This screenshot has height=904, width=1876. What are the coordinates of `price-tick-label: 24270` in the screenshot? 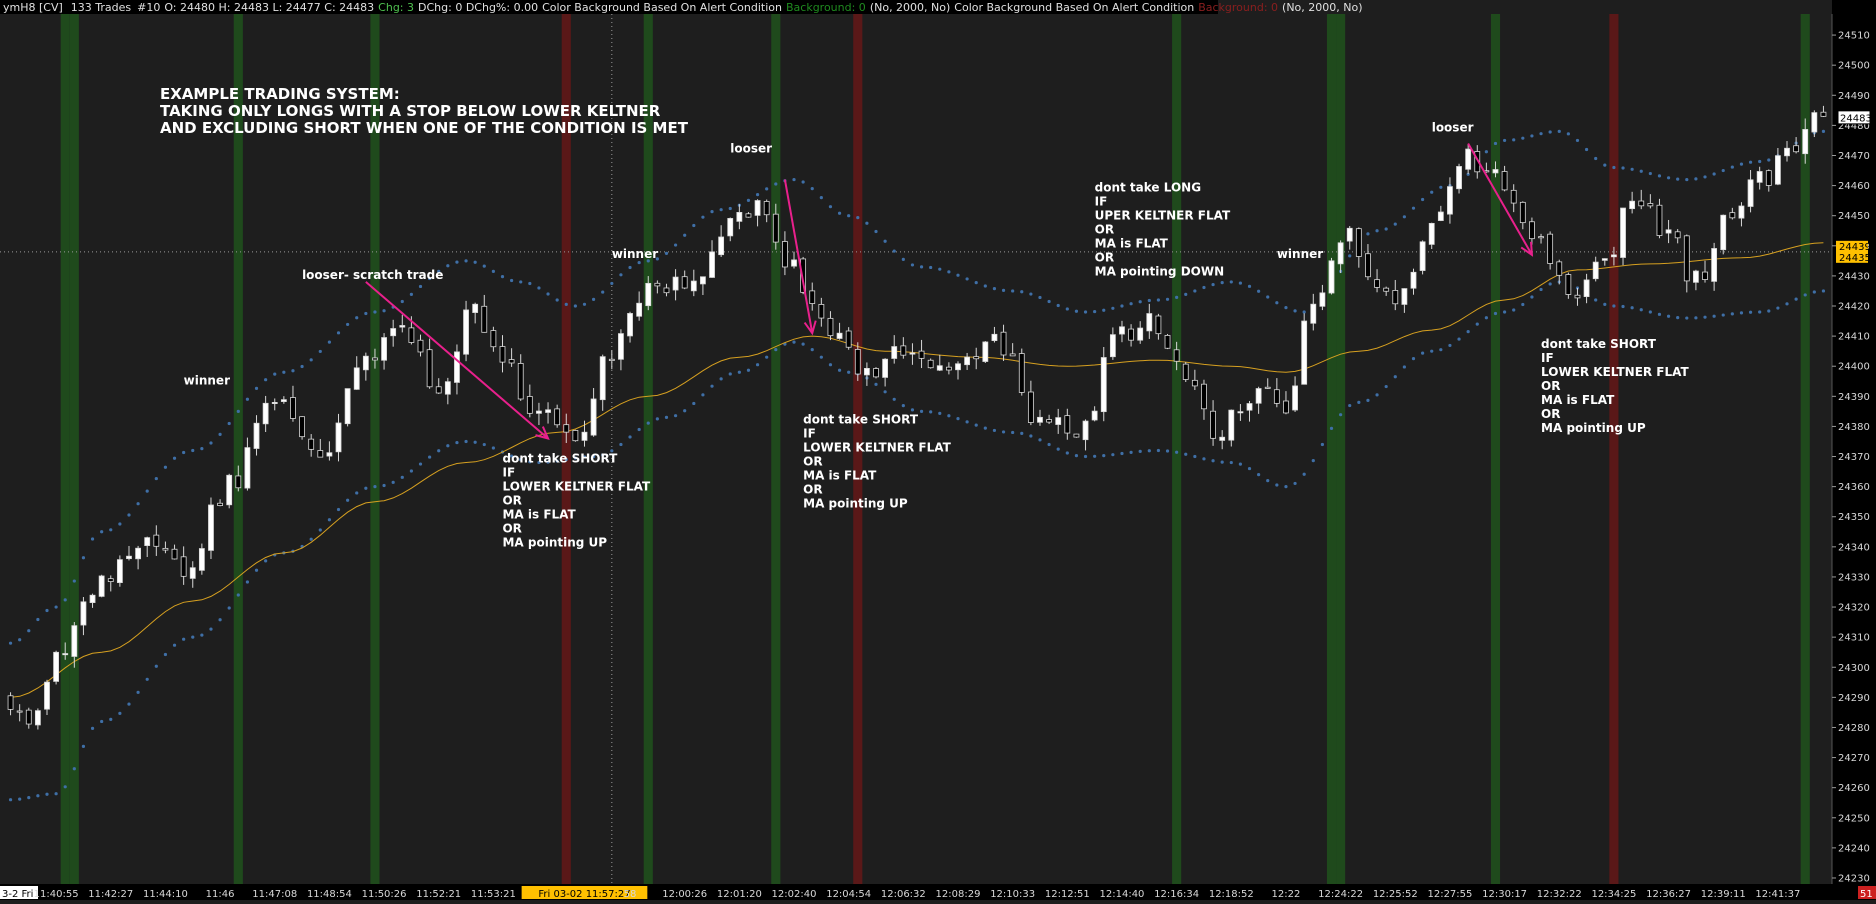 It's located at (1854, 758).